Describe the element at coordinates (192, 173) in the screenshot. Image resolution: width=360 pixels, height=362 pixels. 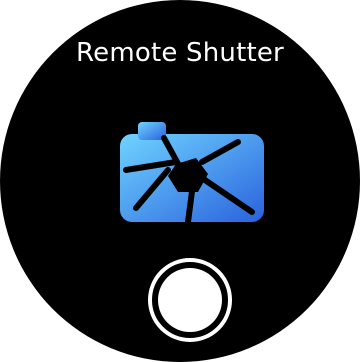
I see `camera-aperture-icon` at that location.